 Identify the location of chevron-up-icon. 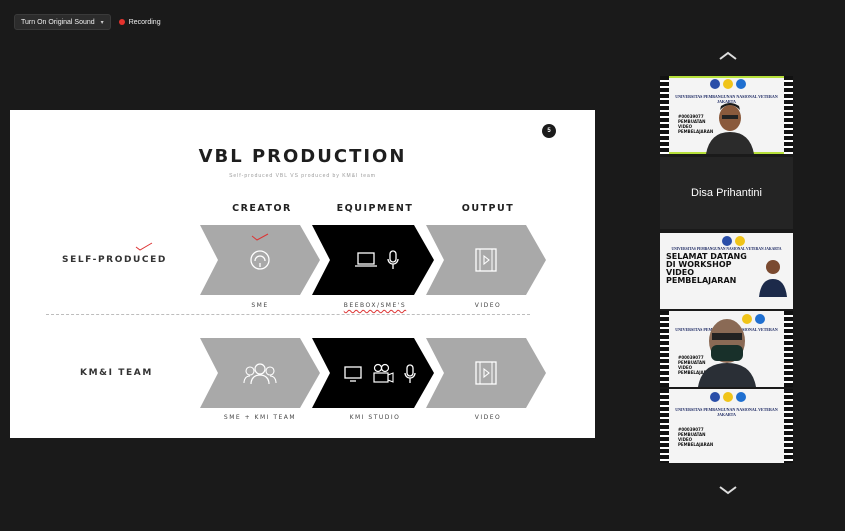
(728, 56).